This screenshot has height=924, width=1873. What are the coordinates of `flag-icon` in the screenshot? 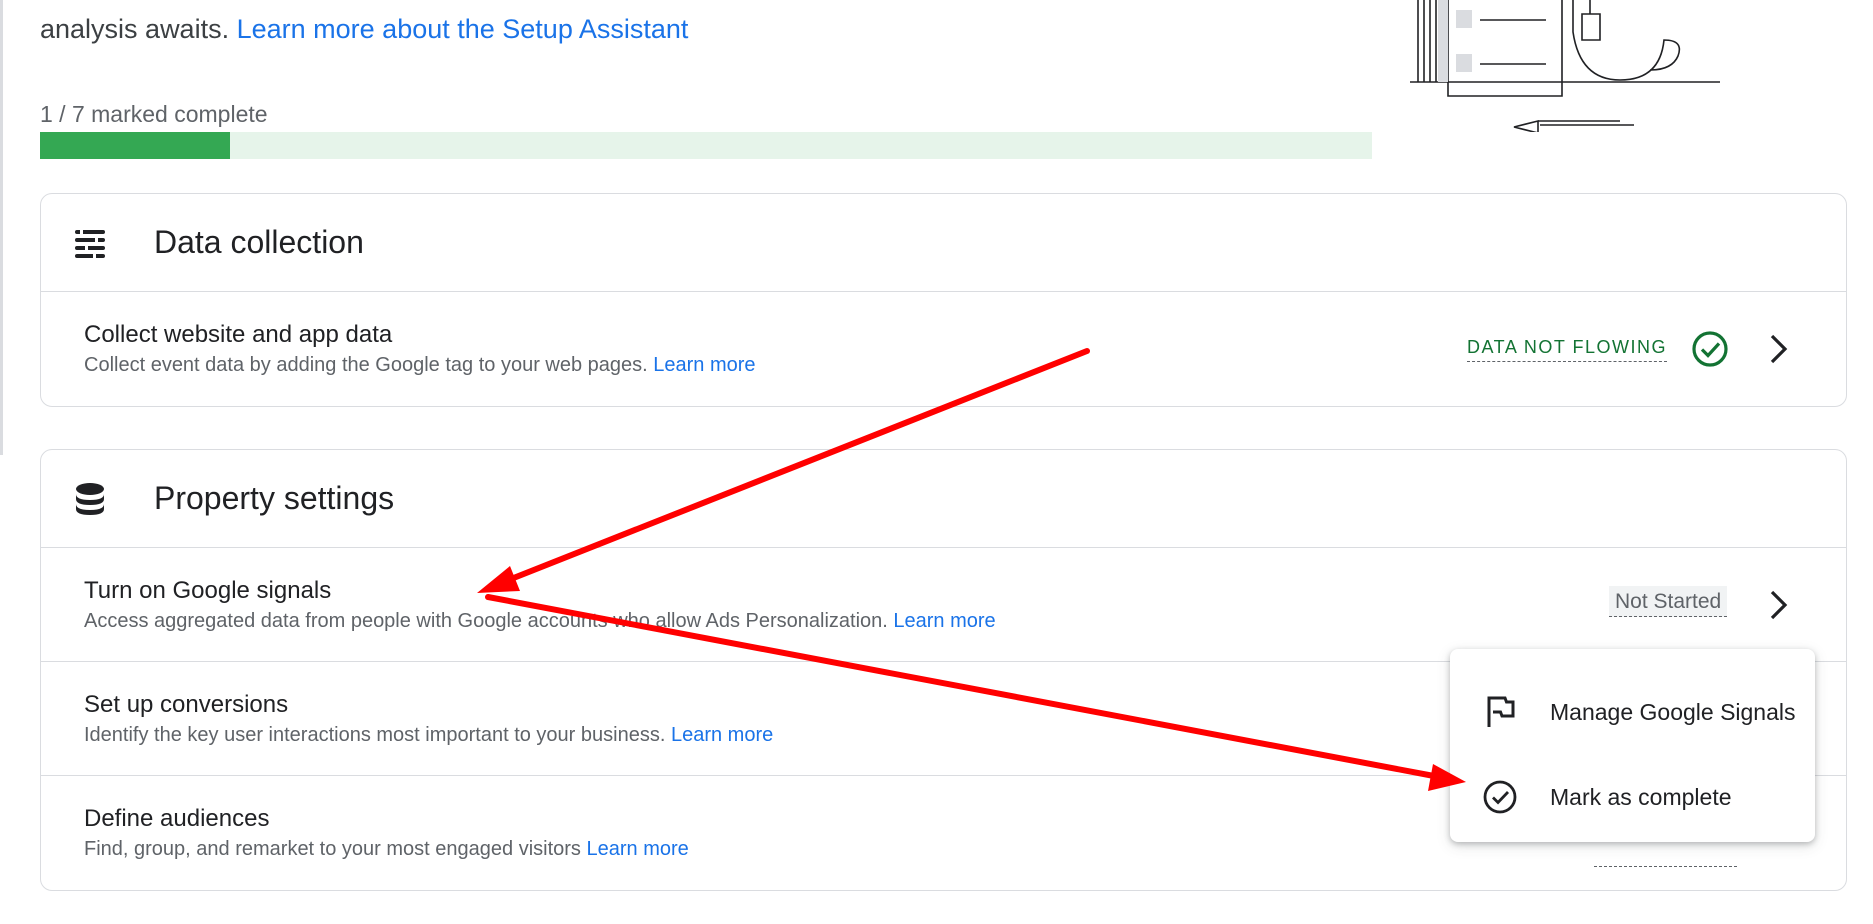 It's located at (1501, 711).